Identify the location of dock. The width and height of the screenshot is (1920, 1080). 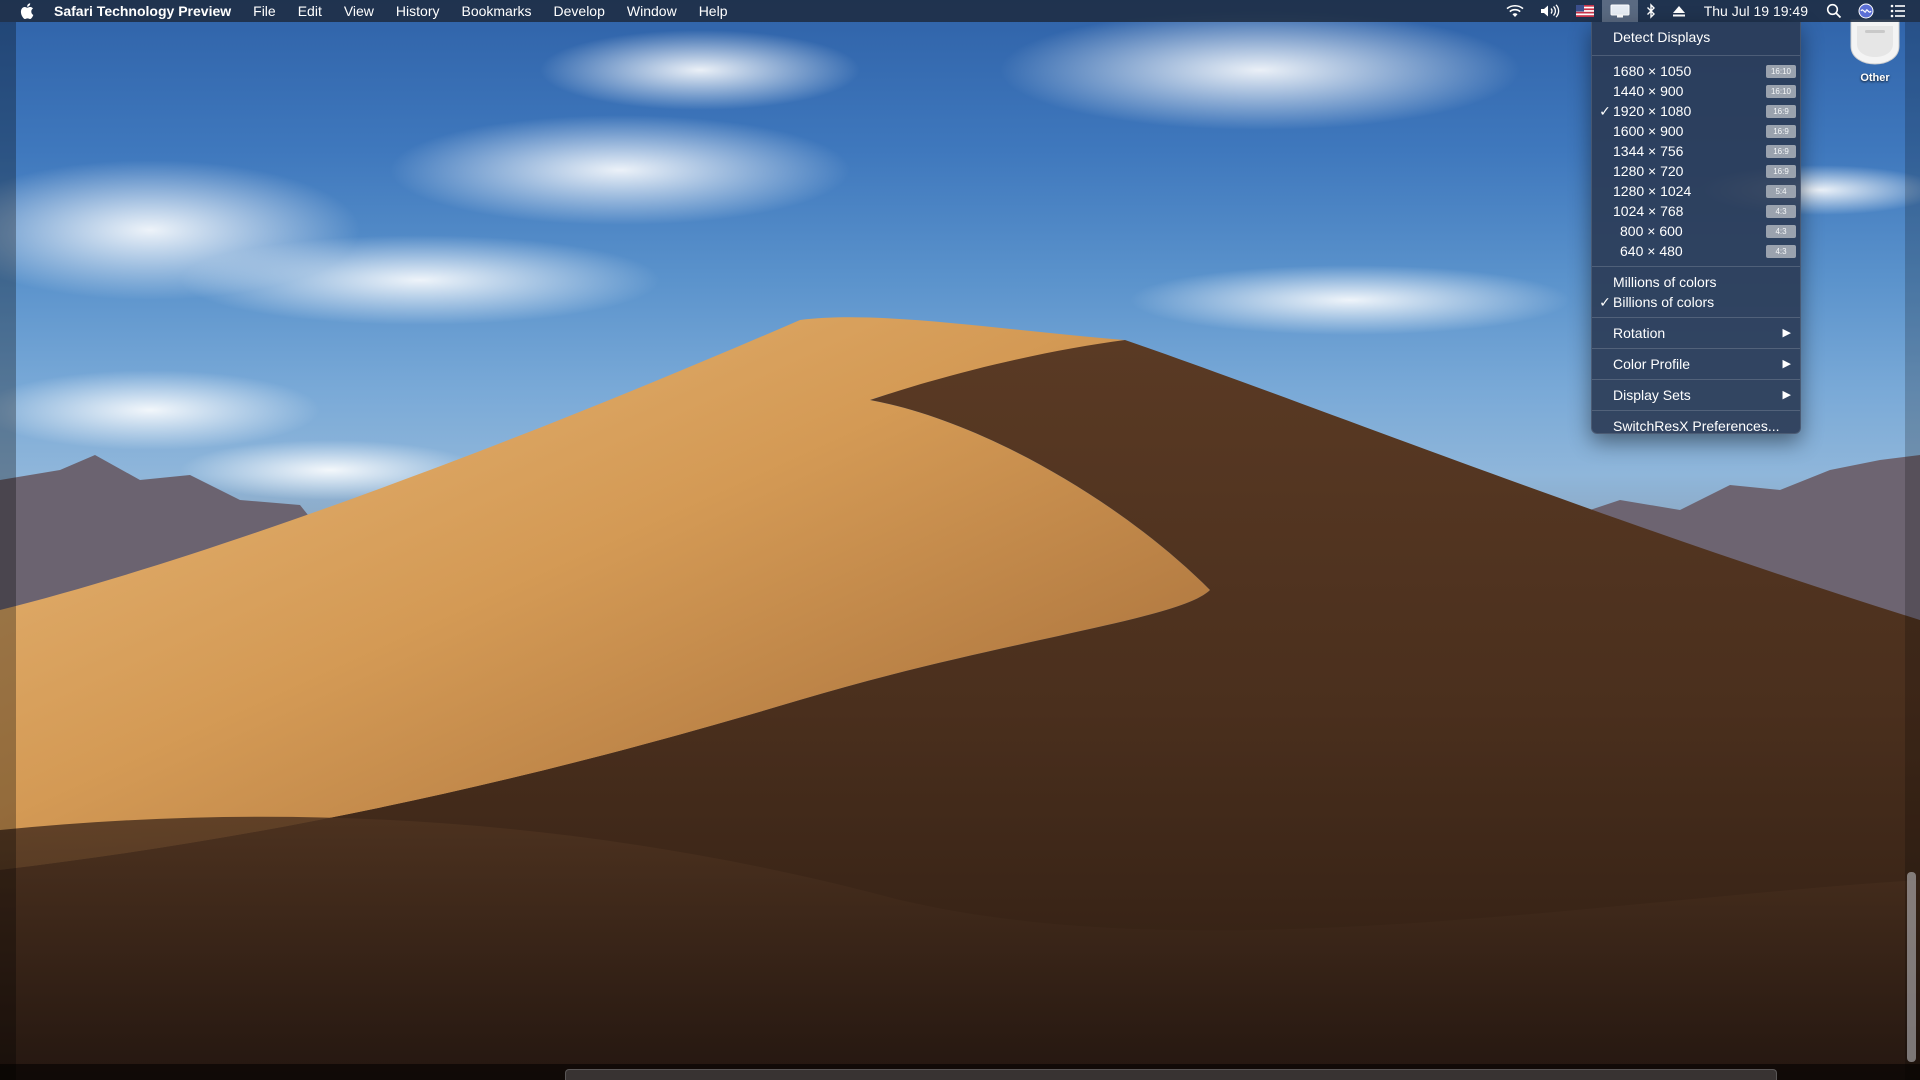
(1171, 1074).